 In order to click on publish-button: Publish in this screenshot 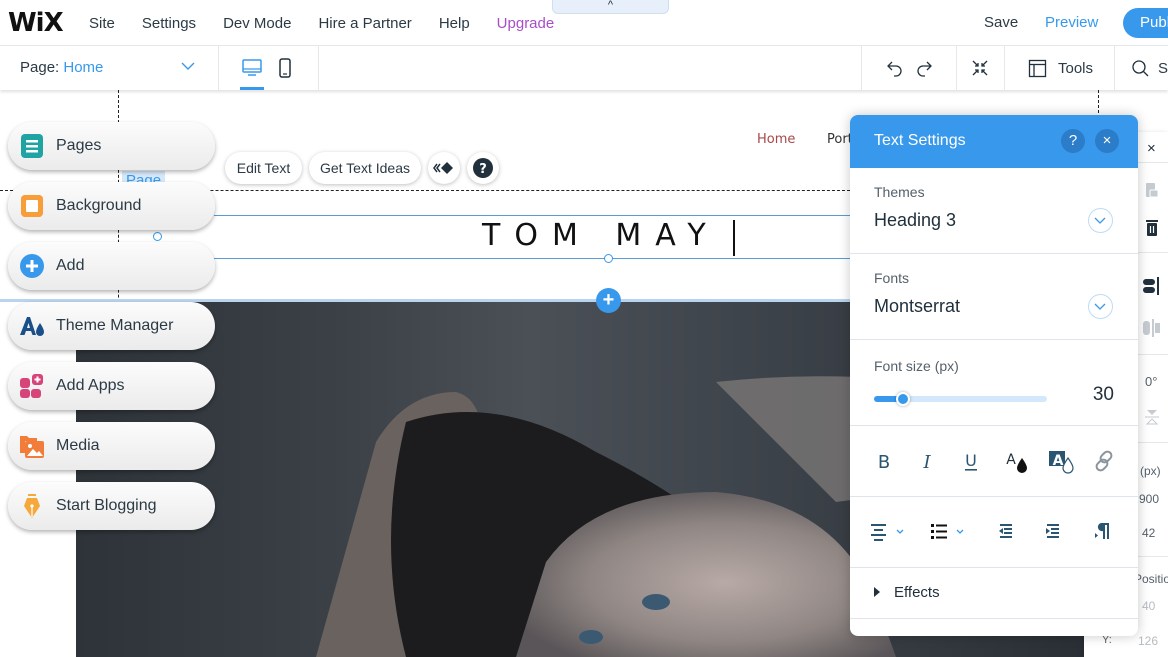, I will do `click(1145, 23)`.